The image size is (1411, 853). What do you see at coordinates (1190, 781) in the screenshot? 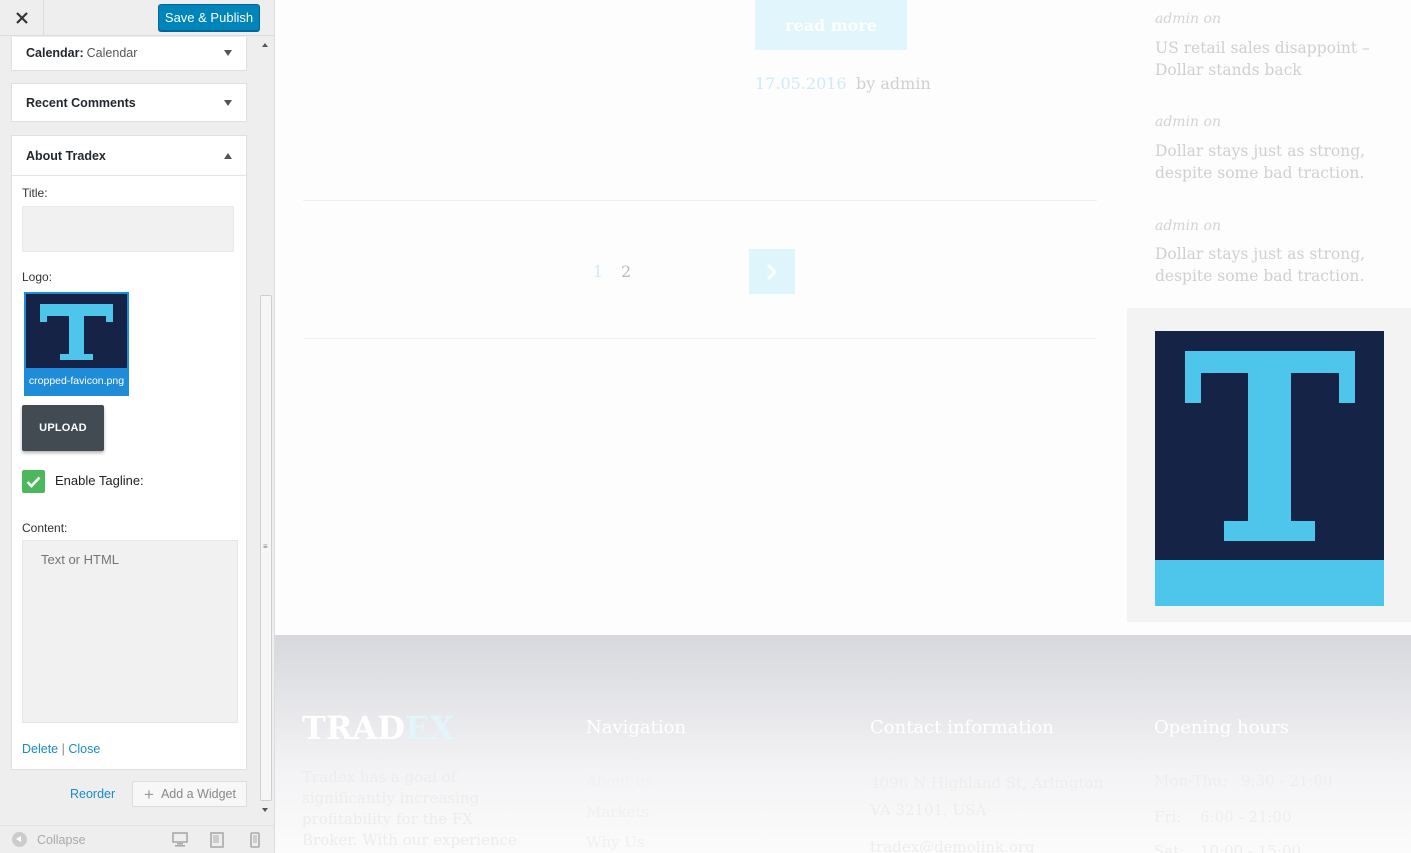
I see `hours-day: Mon-Thu:` at bounding box center [1190, 781].